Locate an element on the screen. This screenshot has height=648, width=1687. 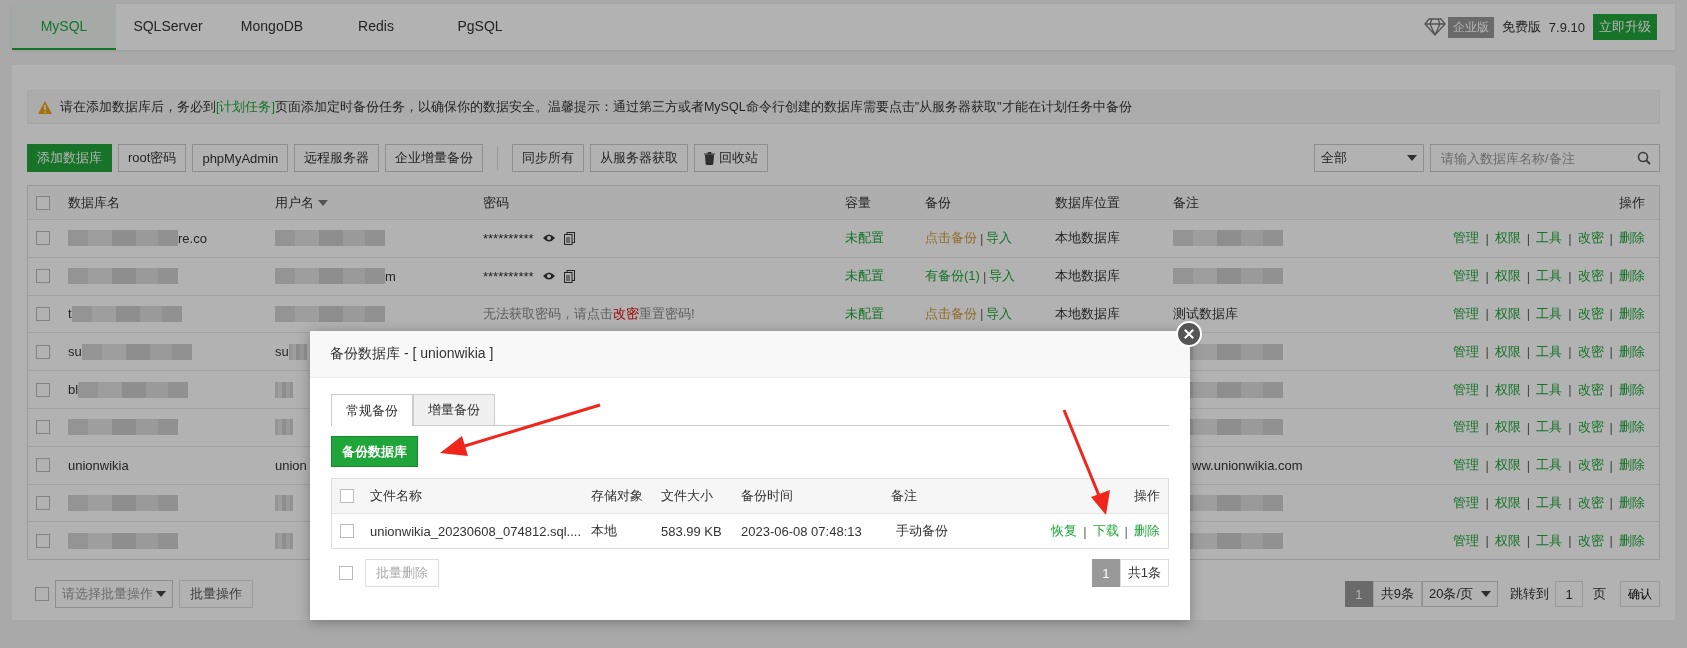
jump-field: 1 is located at coordinates (1569, 594).